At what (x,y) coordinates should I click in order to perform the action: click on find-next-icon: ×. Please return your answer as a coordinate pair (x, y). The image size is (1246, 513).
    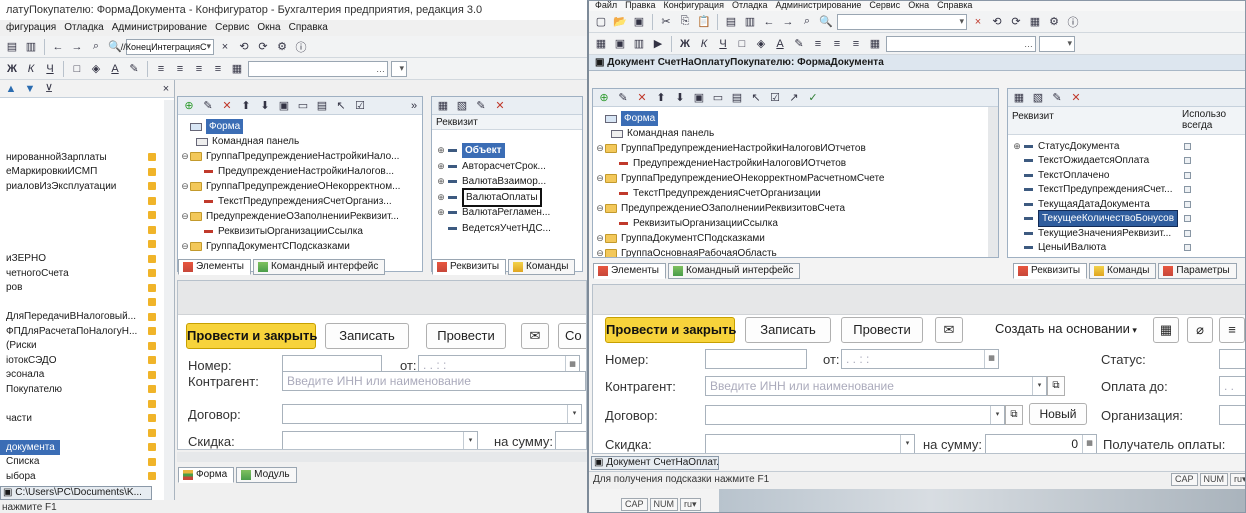
    Looking at the image, I should click on (225, 47).